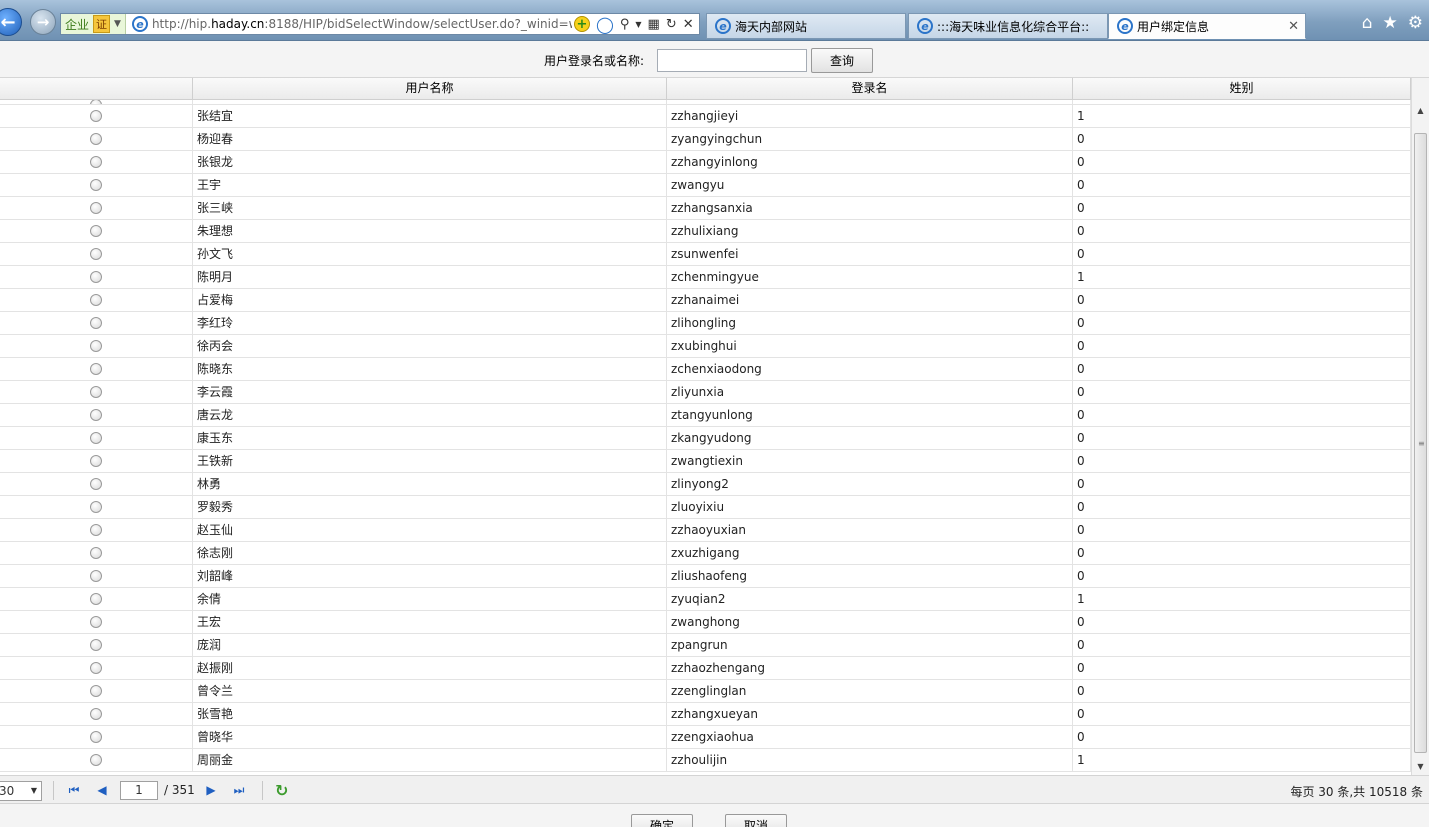 This screenshot has width=1429, height=827. Describe the element at coordinates (581, 24) in the screenshot. I see `compatibility-icon: +` at that location.